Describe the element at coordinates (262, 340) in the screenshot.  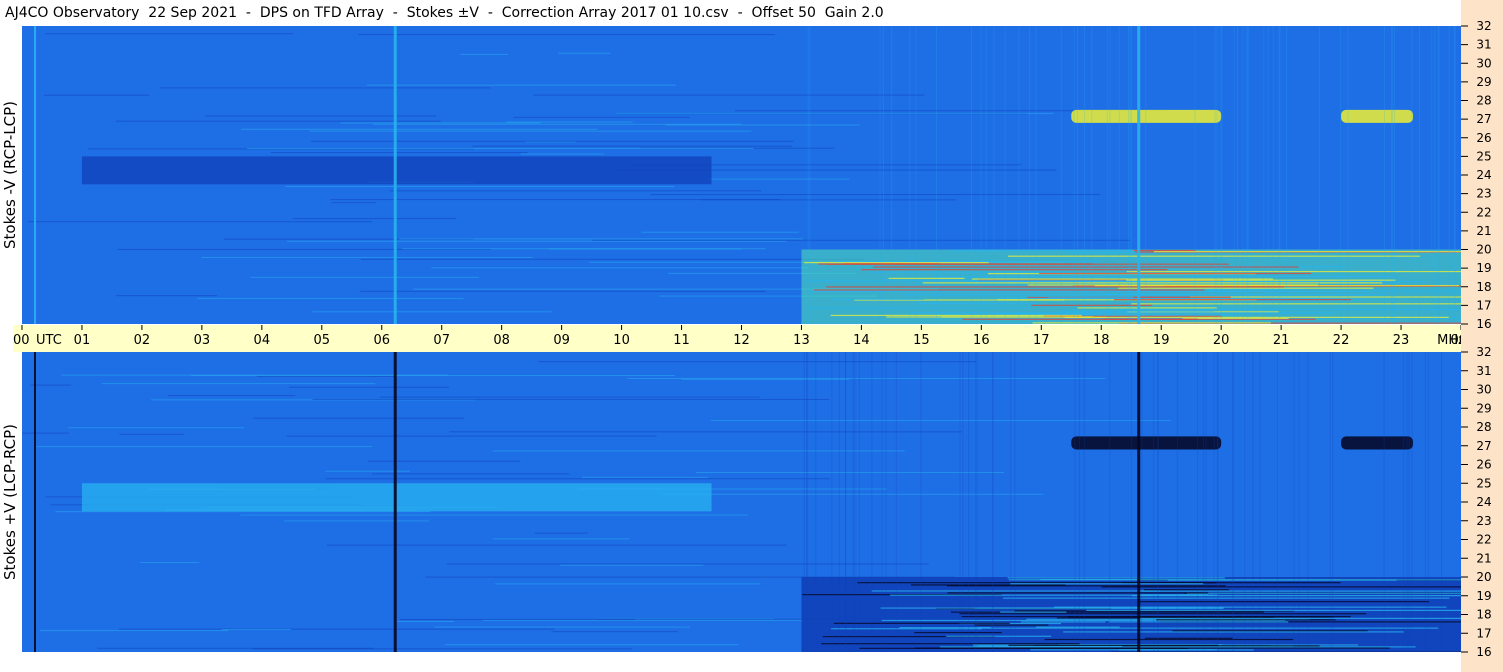
I see `time-tick-label: 04` at that location.